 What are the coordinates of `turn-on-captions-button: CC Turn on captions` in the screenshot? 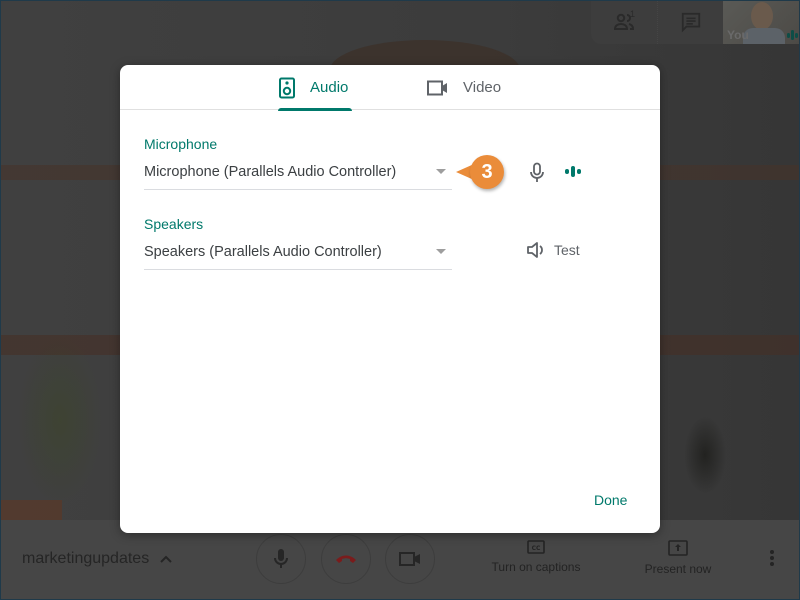 It's located at (536, 557).